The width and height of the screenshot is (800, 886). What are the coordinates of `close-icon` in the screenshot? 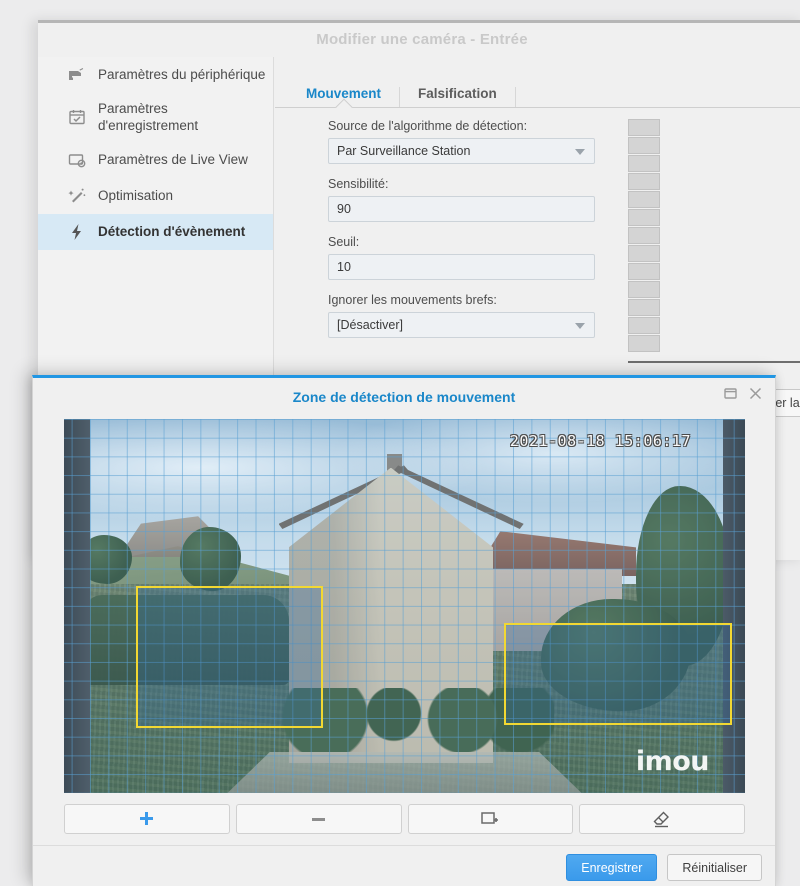 It's located at (755, 393).